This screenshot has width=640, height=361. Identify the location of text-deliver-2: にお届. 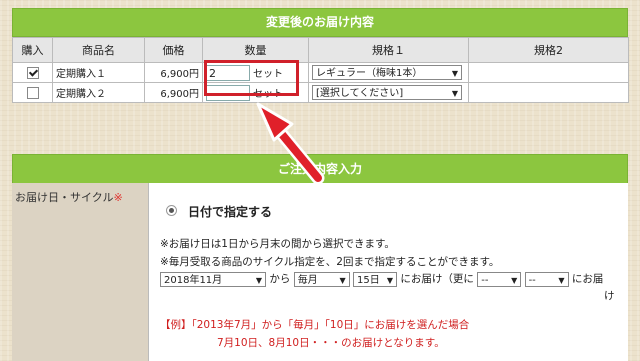
(587, 279).